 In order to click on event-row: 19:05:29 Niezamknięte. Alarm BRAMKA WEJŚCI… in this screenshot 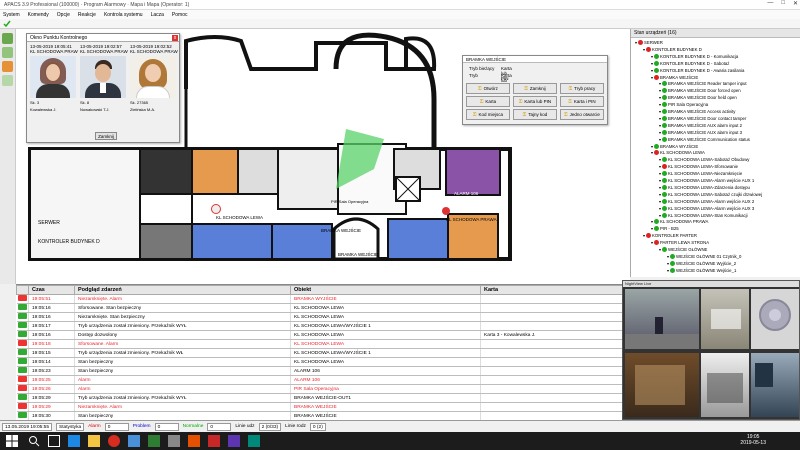, I will do `click(319, 407)`.